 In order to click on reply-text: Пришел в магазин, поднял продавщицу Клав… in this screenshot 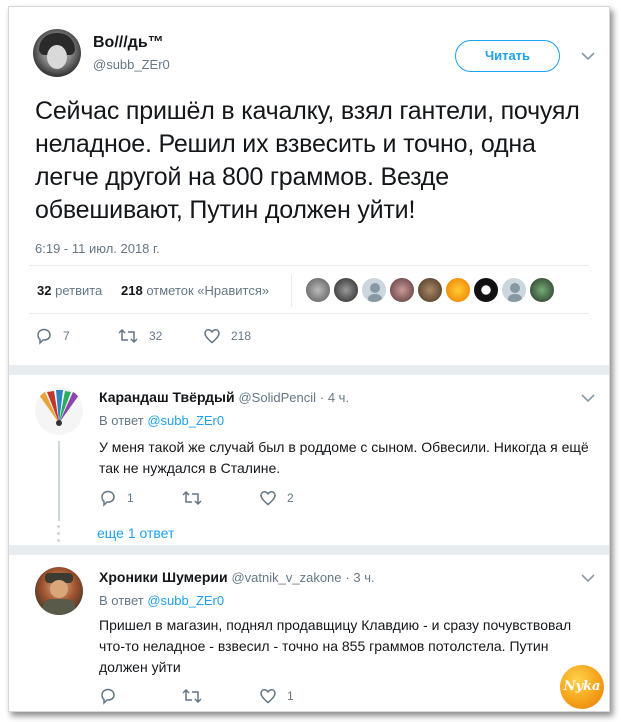, I will do `click(335, 646)`.